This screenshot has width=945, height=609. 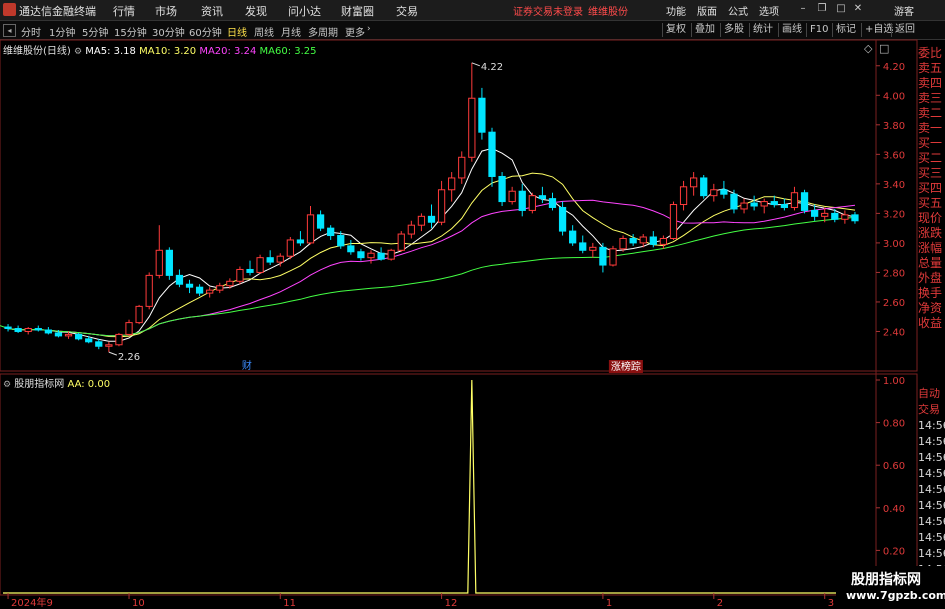 What do you see at coordinates (890, 587) in the screenshot?
I see `watermark: 股朋指标网 www.7gpzb.com` at bounding box center [890, 587].